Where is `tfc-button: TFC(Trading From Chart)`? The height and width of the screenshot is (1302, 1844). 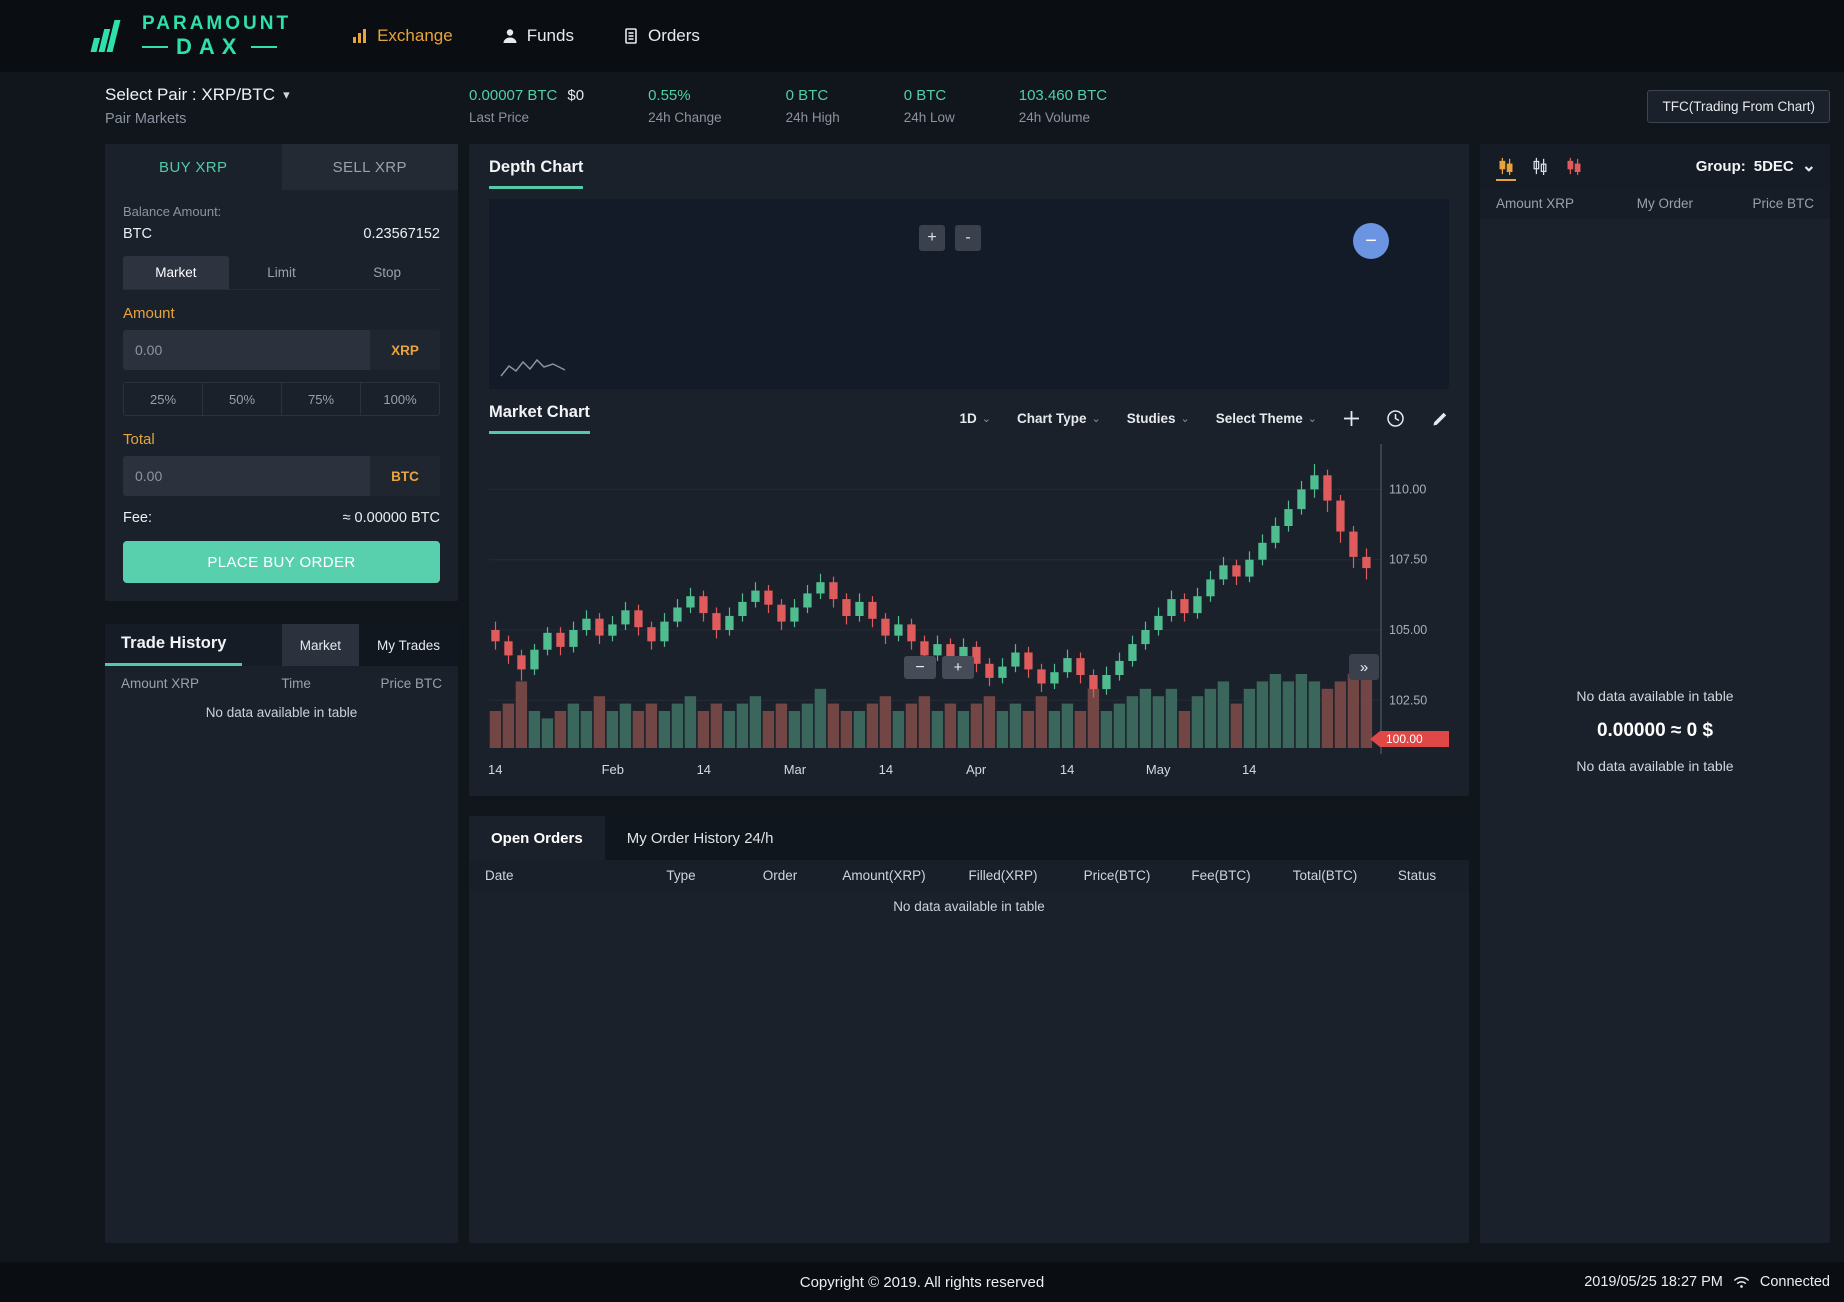
tfc-button: TFC(Trading From Chart) is located at coordinates (1738, 106).